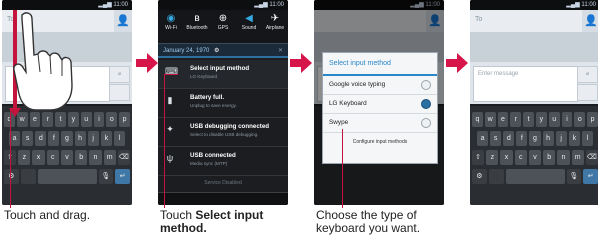 Image resolution: width=598 pixels, height=241 pixels. I want to click on message-input: Enter message, so click(525, 84).